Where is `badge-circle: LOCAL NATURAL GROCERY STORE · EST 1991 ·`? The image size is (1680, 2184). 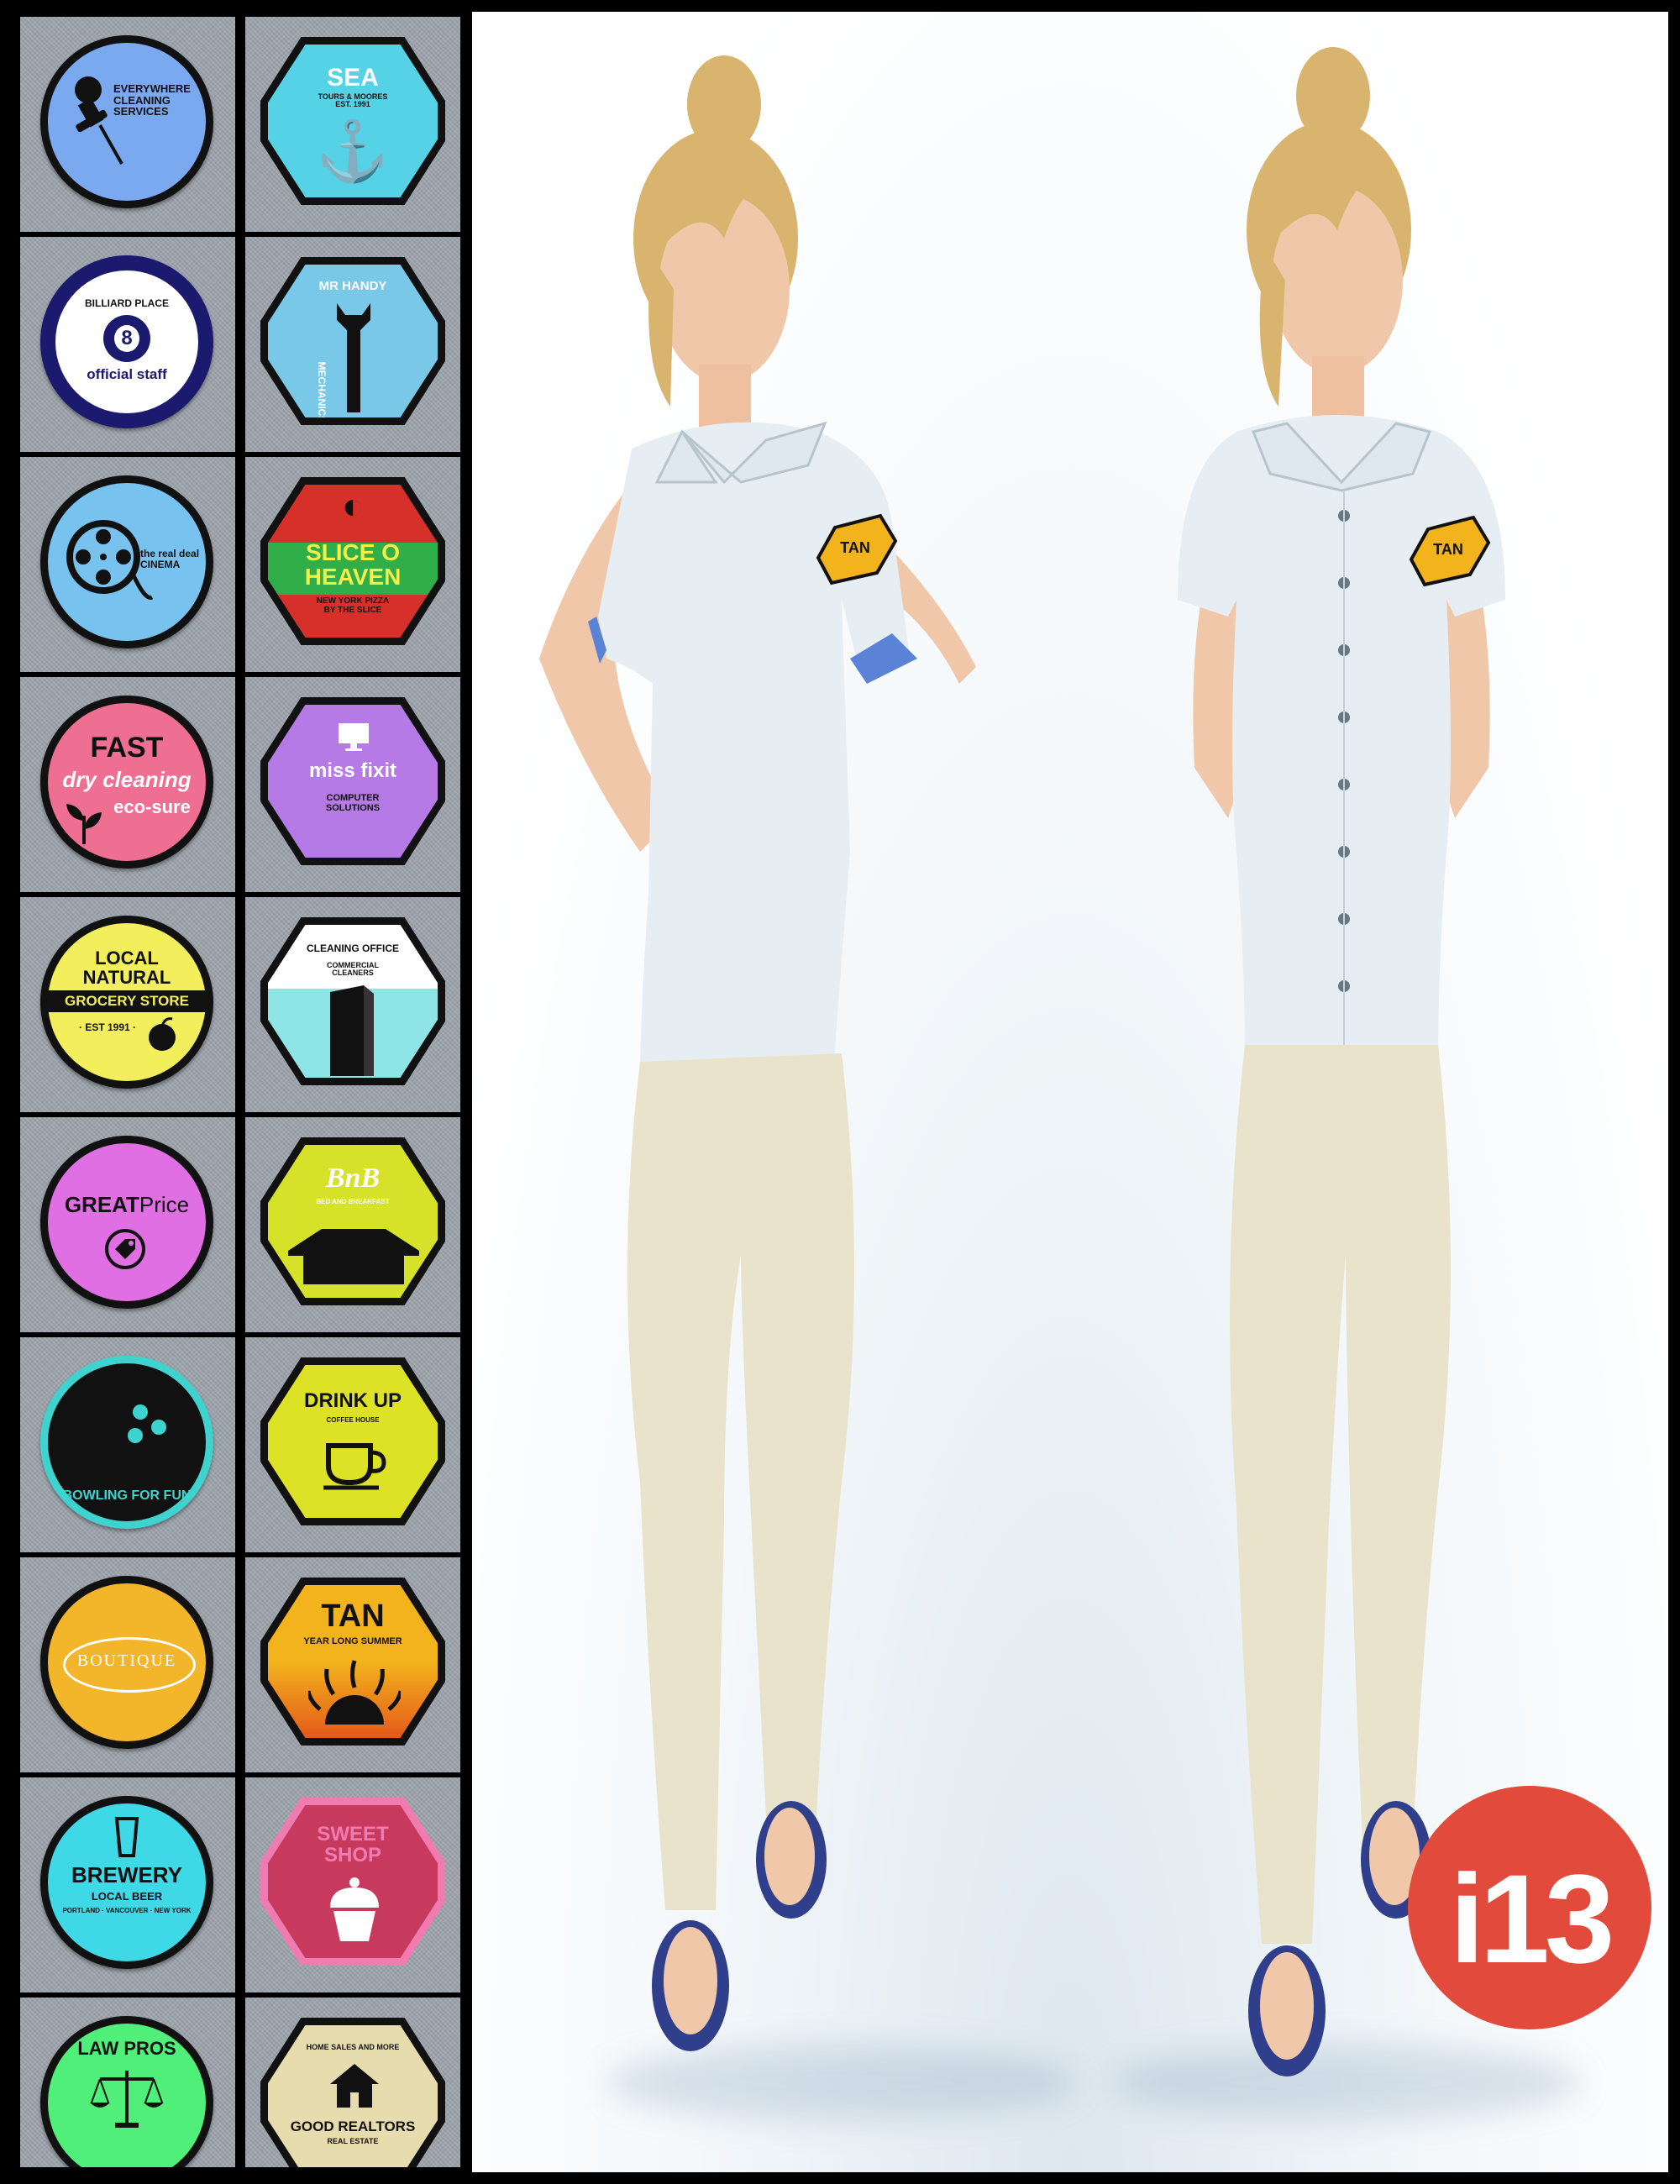
badge-circle: LOCAL NATURAL GROCERY STORE · EST 1991 · is located at coordinates (126, 1002).